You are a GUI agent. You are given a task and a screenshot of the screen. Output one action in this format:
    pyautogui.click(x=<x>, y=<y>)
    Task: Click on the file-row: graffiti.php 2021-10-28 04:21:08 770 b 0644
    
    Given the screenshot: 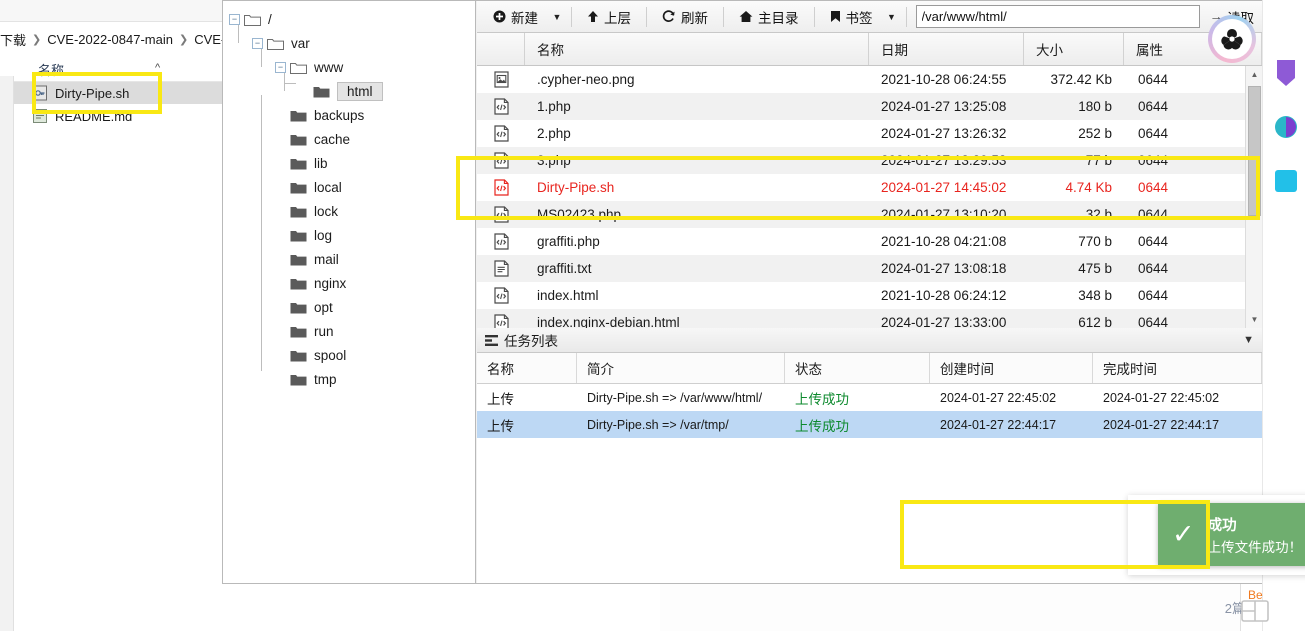 What is the action you would take?
    pyautogui.click(x=861, y=241)
    